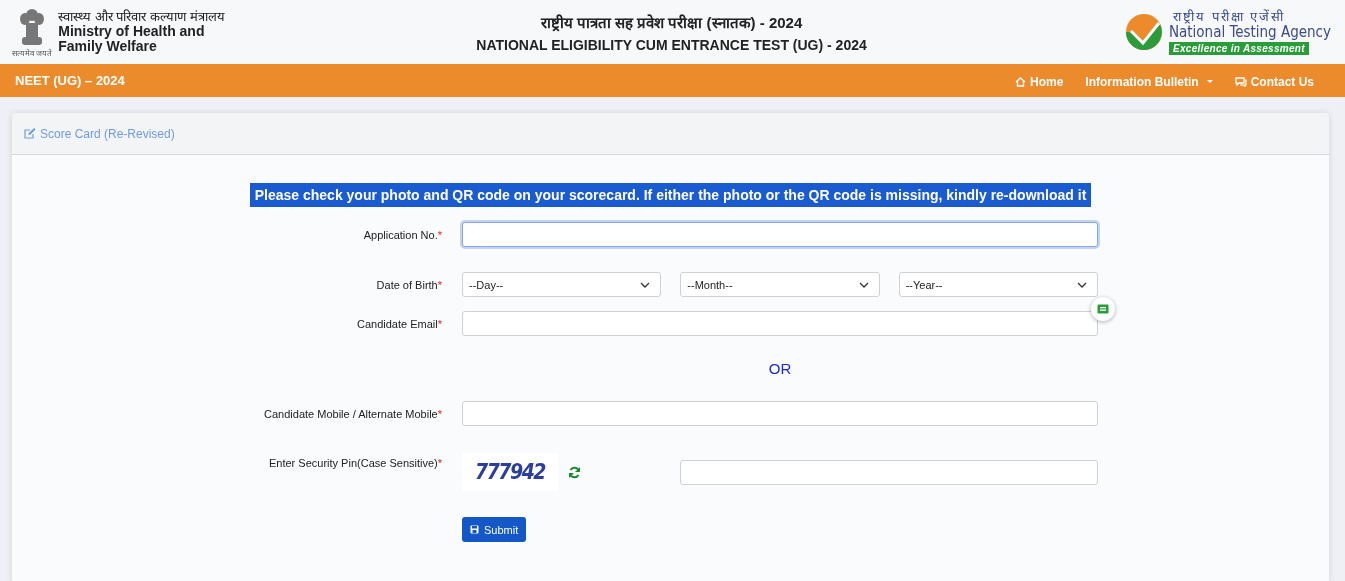 The image size is (1345, 581). Describe the element at coordinates (1249, 32) in the screenshot. I see `agency-name: National Testing Agency` at that location.